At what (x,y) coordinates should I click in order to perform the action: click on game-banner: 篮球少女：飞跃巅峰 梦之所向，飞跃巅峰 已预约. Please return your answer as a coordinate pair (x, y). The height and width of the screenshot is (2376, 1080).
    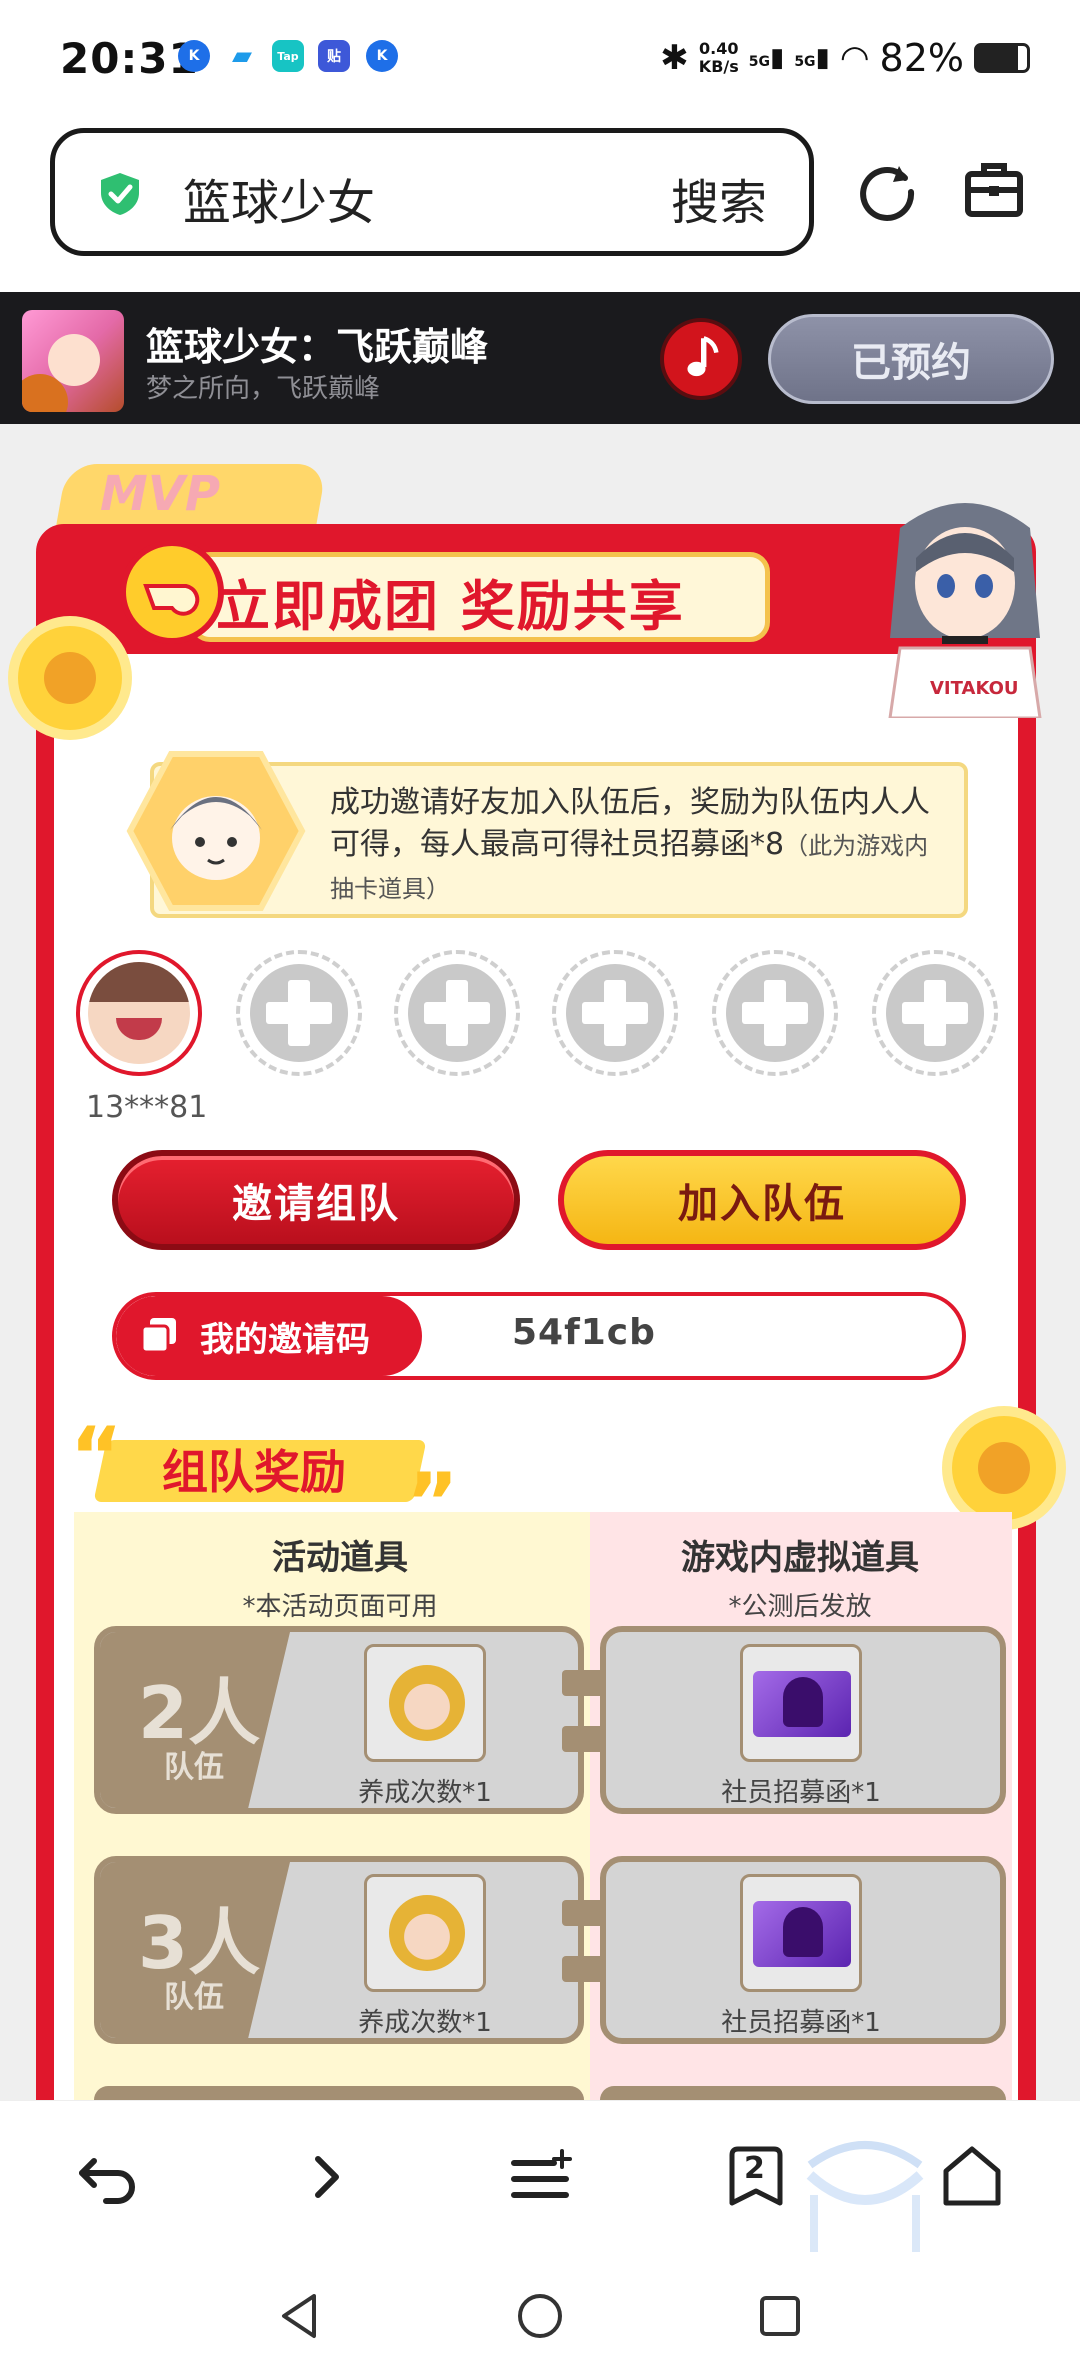
    Looking at the image, I should click on (540, 358).